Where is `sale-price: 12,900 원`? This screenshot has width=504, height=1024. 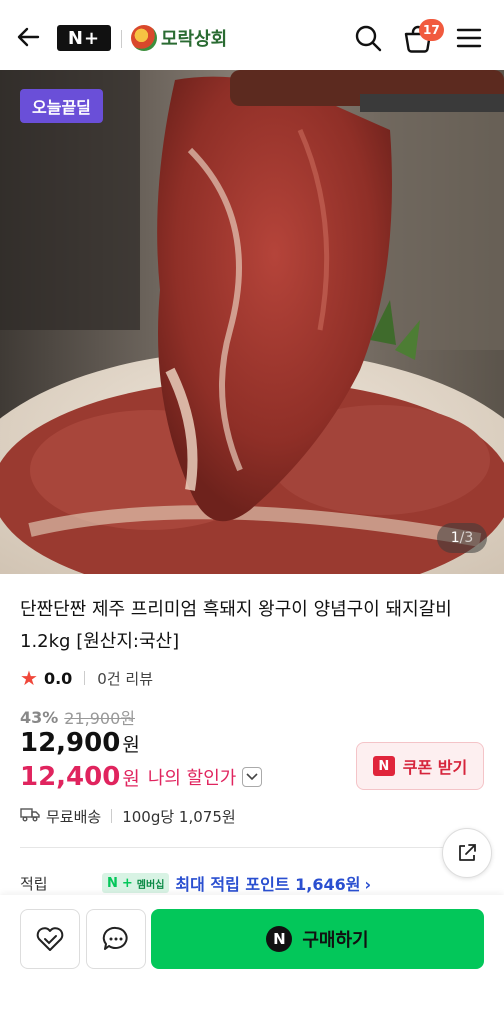
sale-price: 12,900 원 is located at coordinates (80, 743).